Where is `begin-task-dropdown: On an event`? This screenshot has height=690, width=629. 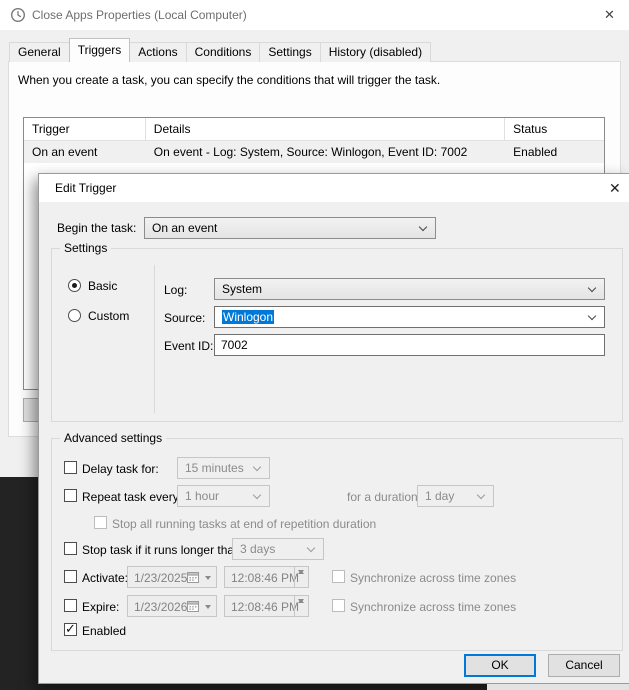 begin-task-dropdown: On an event is located at coordinates (290, 228).